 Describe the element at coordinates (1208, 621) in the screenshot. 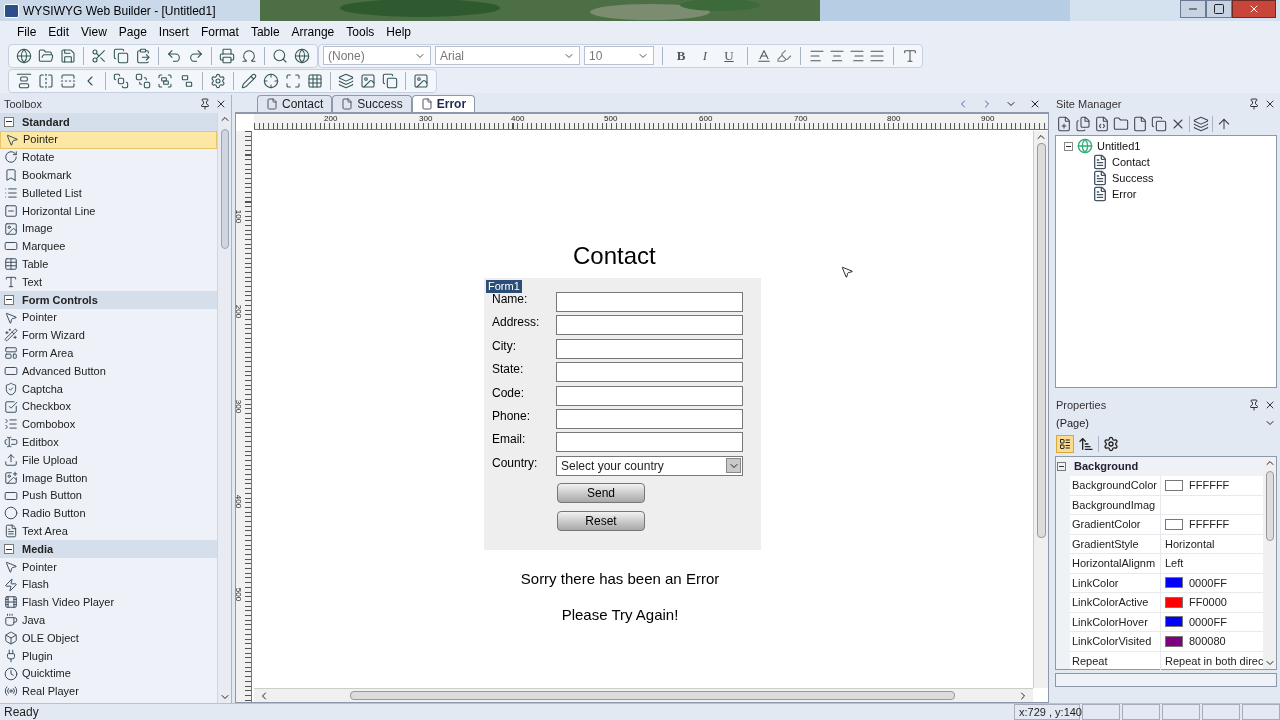

I see `property-value: 0000FF` at that location.